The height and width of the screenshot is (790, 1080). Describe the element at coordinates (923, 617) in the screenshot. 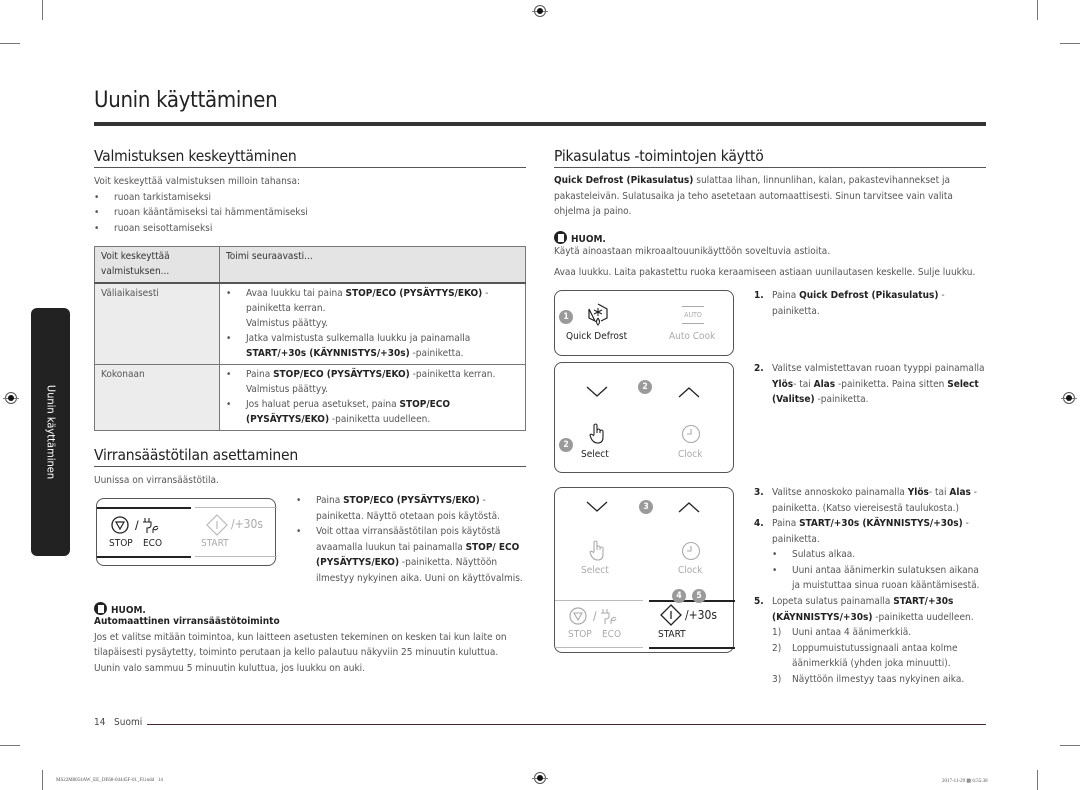

I see `step-text: -painiketta uudelleen.` at that location.